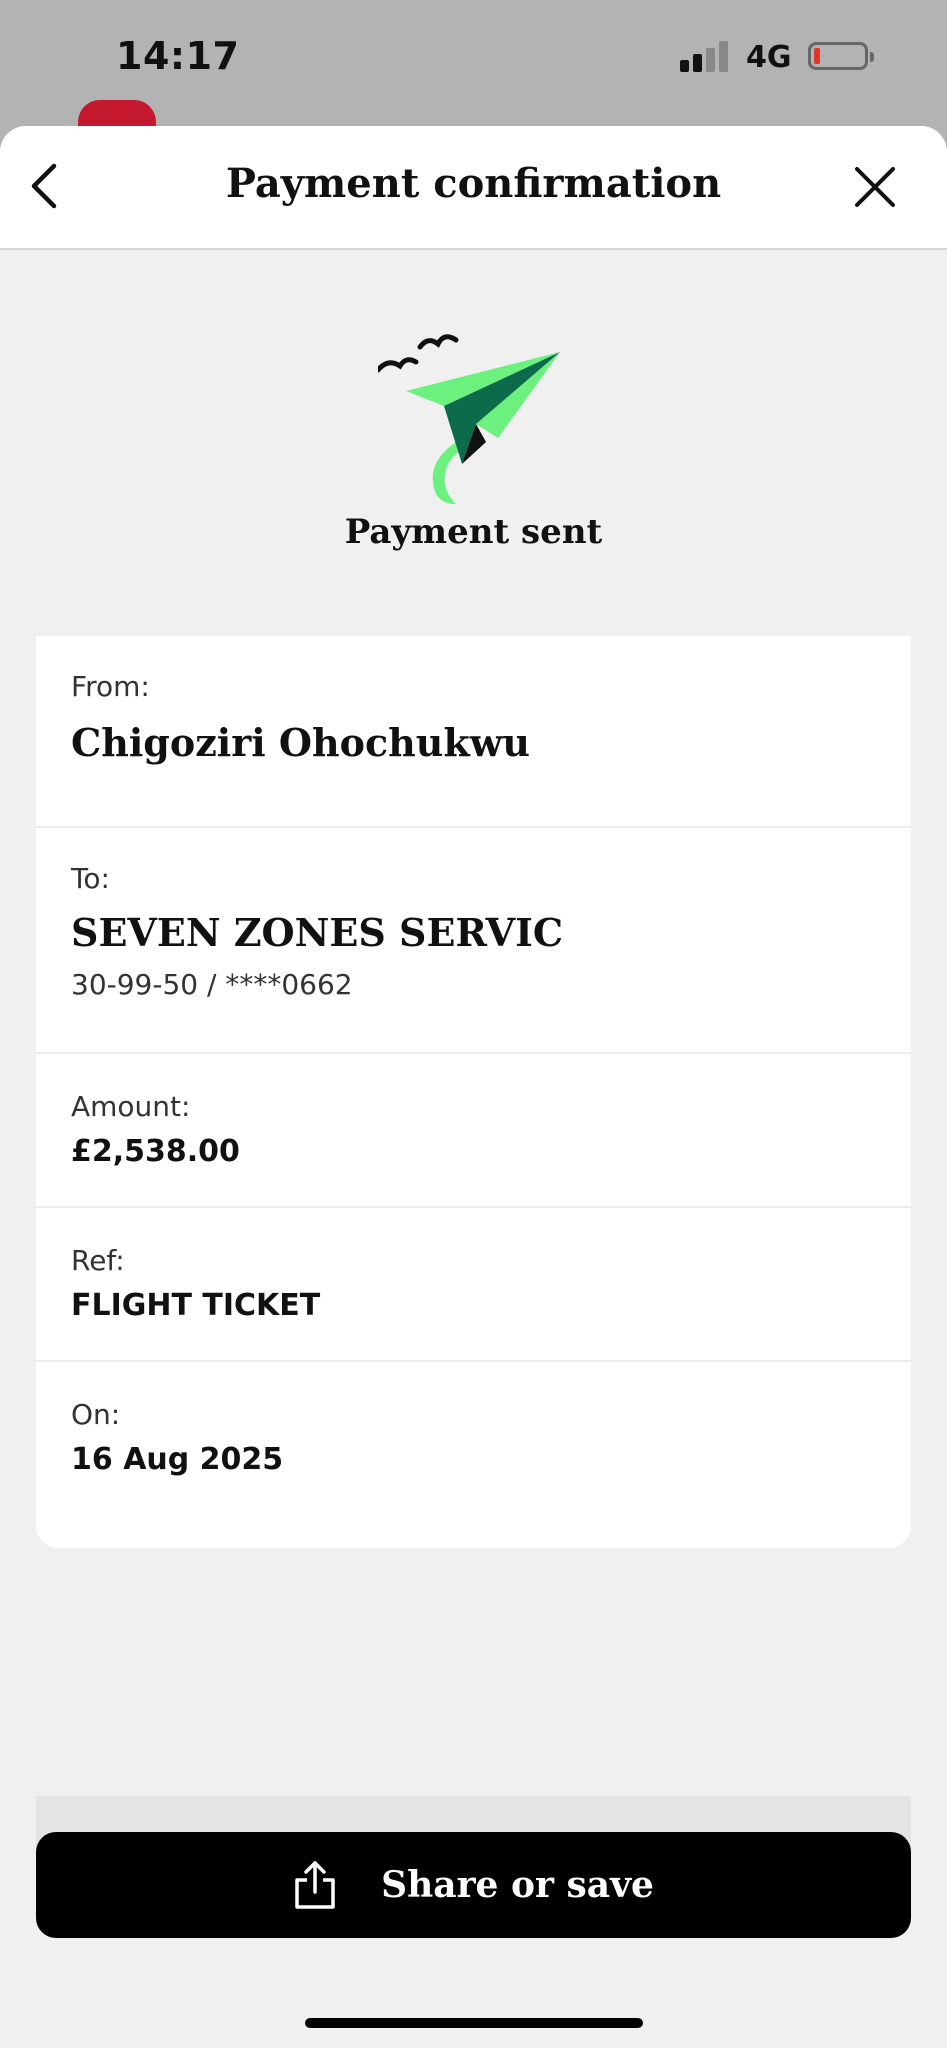 This screenshot has width=947, height=2048. Describe the element at coordinates (817, 56) in the screenshot. I see `battery-level` at that location.